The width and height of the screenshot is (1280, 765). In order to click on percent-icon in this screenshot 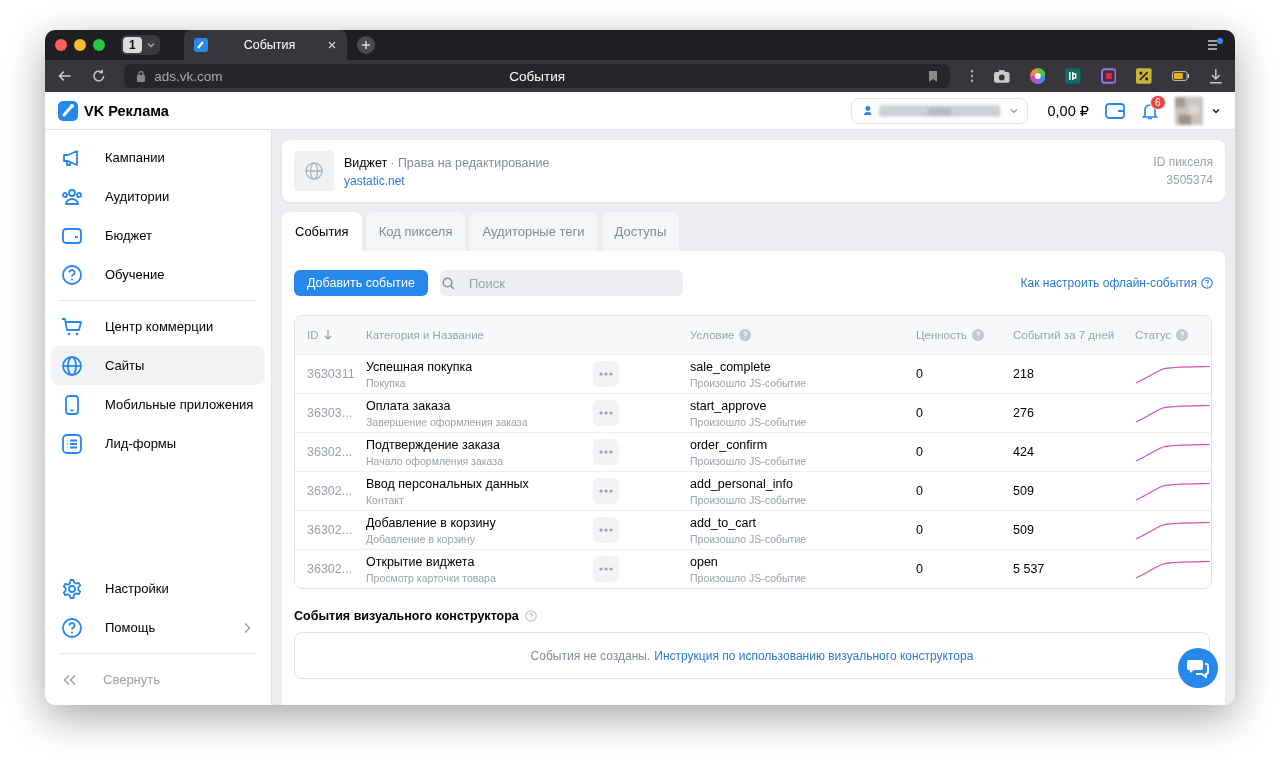, I will do `click(1144, 76)`.